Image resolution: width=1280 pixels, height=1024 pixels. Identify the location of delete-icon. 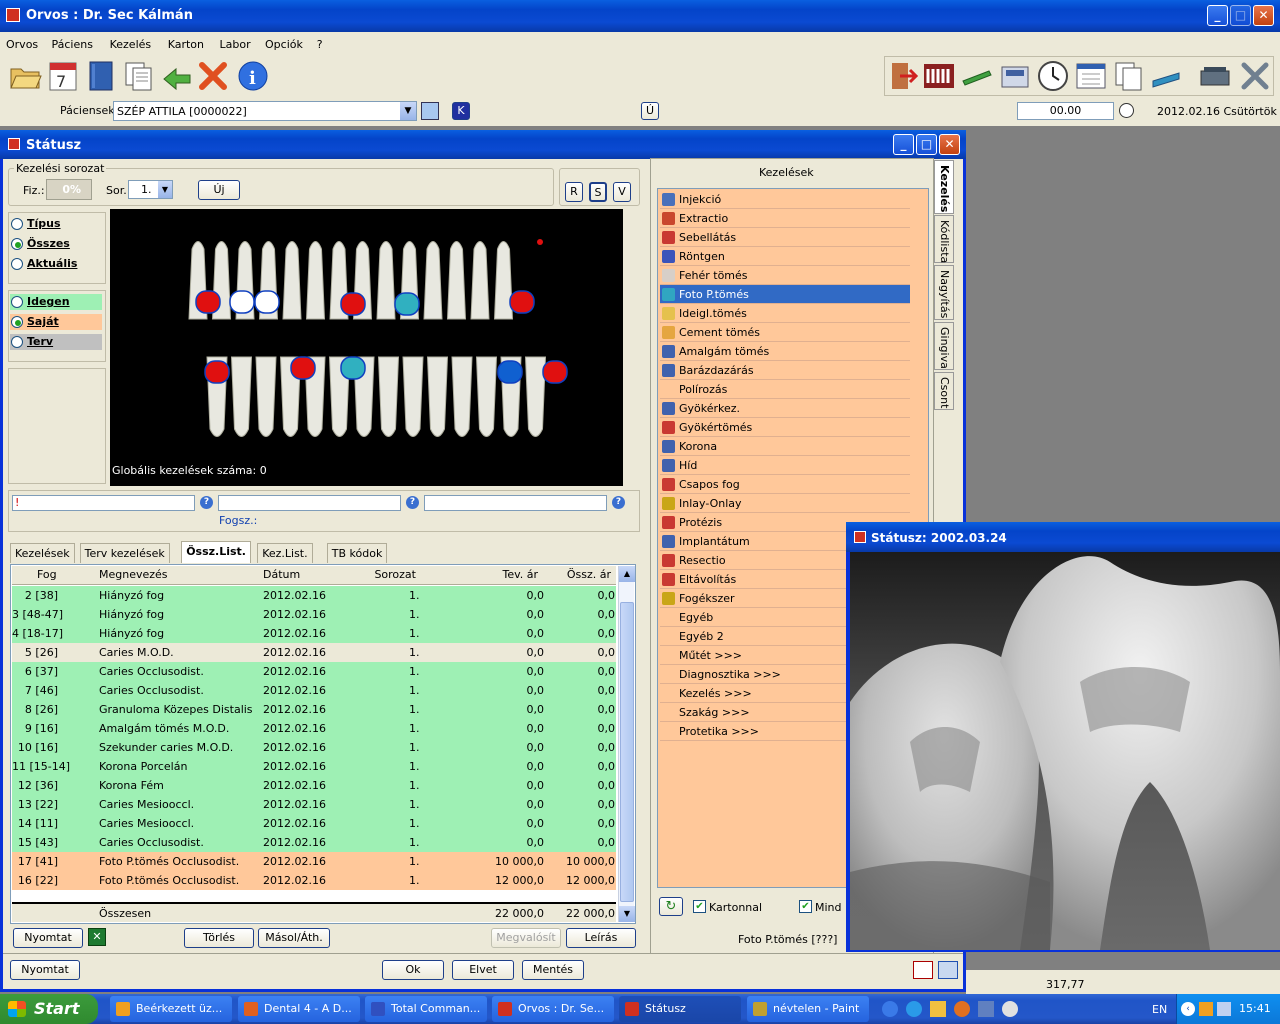
(213, 76).